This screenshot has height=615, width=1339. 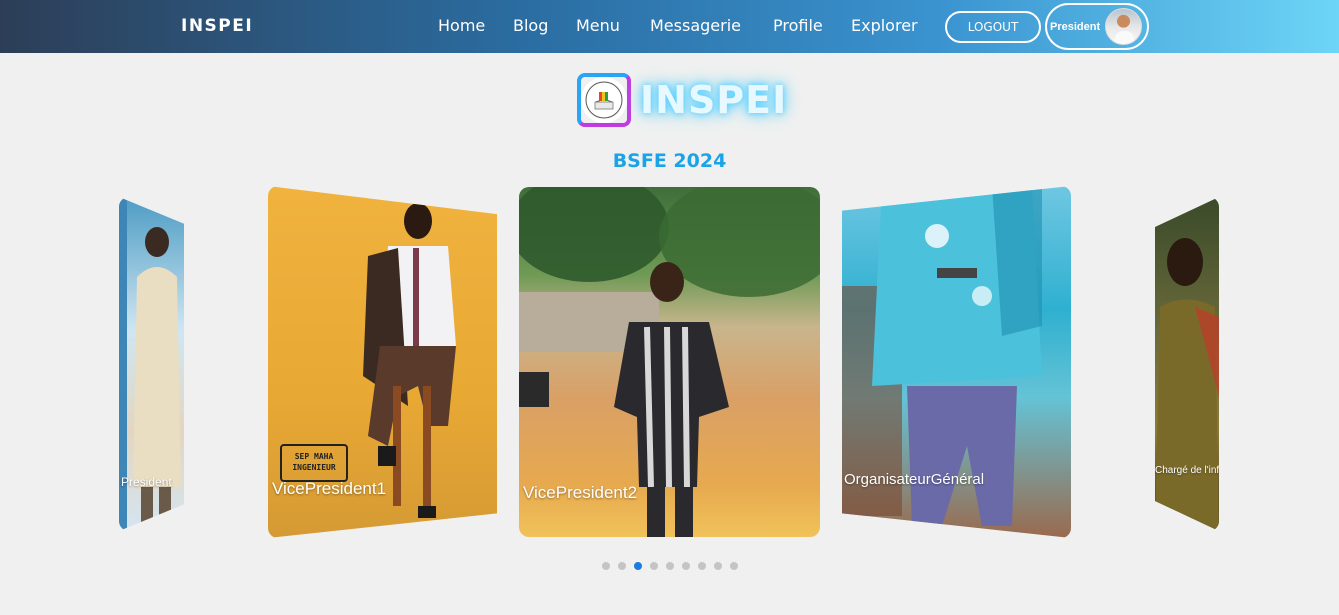 I want to click on carousel-slide-right: OrganisateurGénéral, so click(x=956, y=362).